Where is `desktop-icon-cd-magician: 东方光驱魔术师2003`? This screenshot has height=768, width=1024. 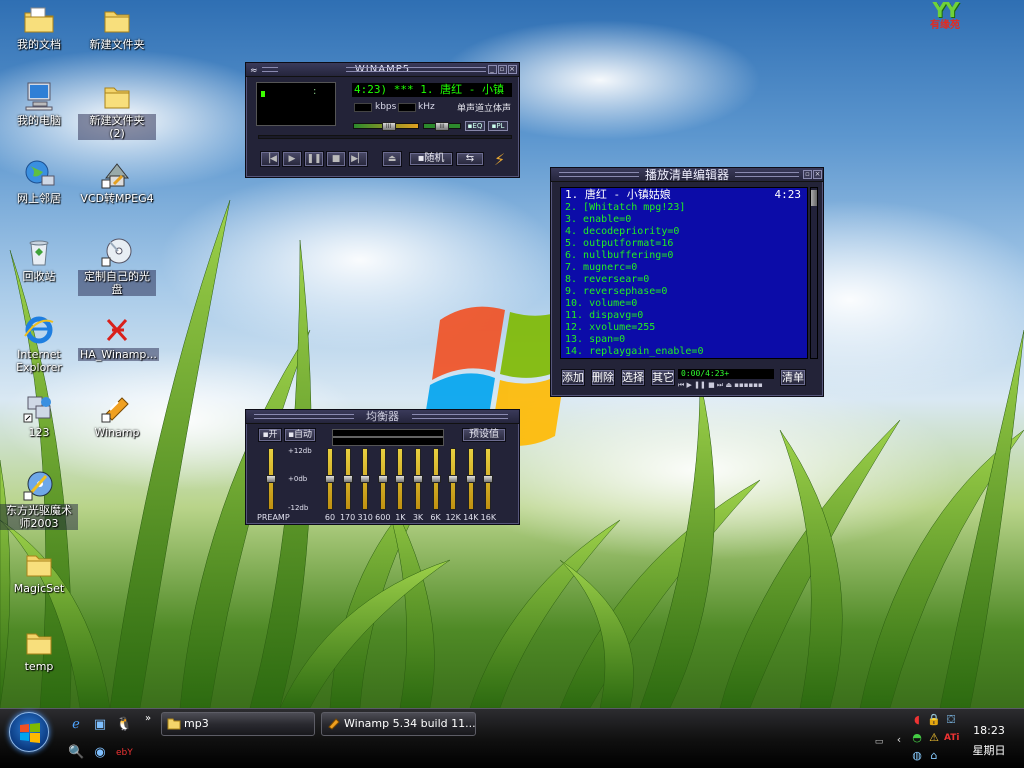 desktop-icon-cd-magician: 东方光驱魔术师2003 is located at coordinates (39, 500).